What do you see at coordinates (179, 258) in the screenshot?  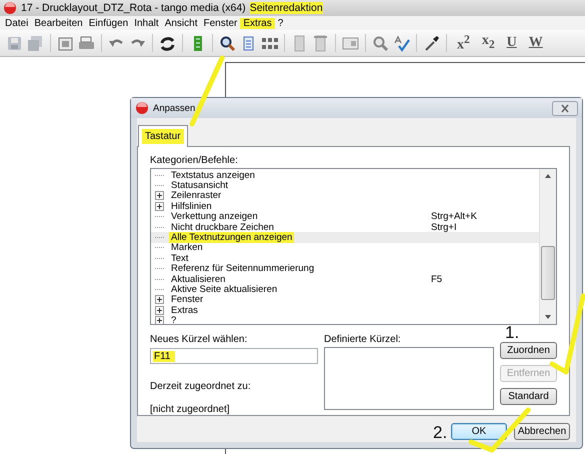 I see `tree-item: Text` at bounding box center [179, 258].